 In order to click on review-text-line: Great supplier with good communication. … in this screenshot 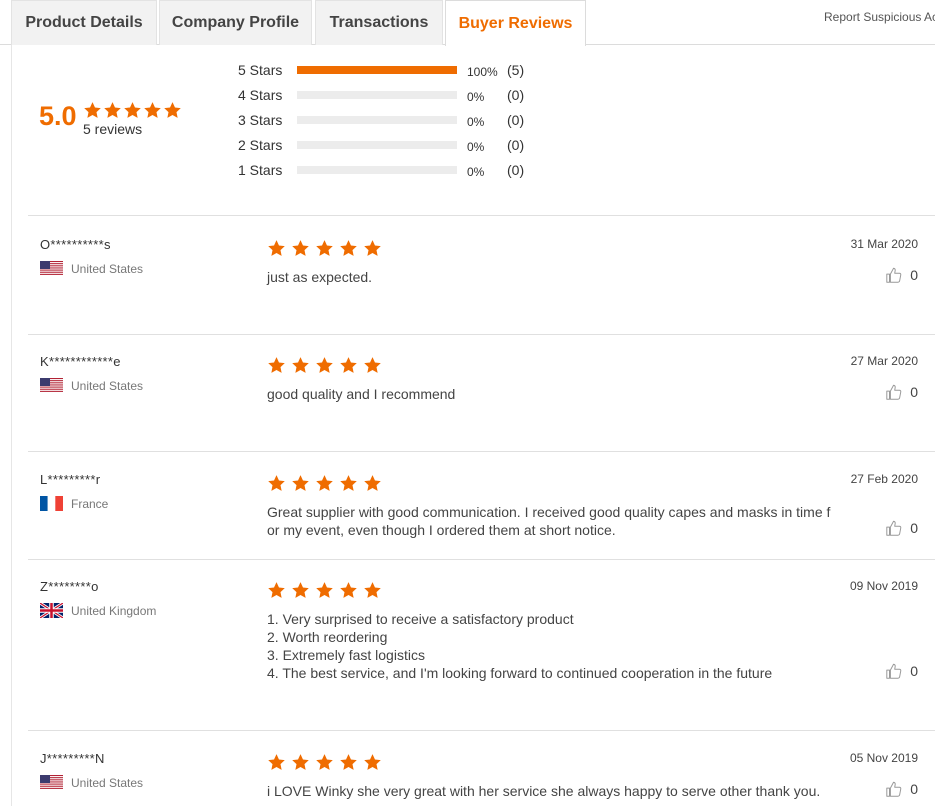, I will do `click(549, 512)`.